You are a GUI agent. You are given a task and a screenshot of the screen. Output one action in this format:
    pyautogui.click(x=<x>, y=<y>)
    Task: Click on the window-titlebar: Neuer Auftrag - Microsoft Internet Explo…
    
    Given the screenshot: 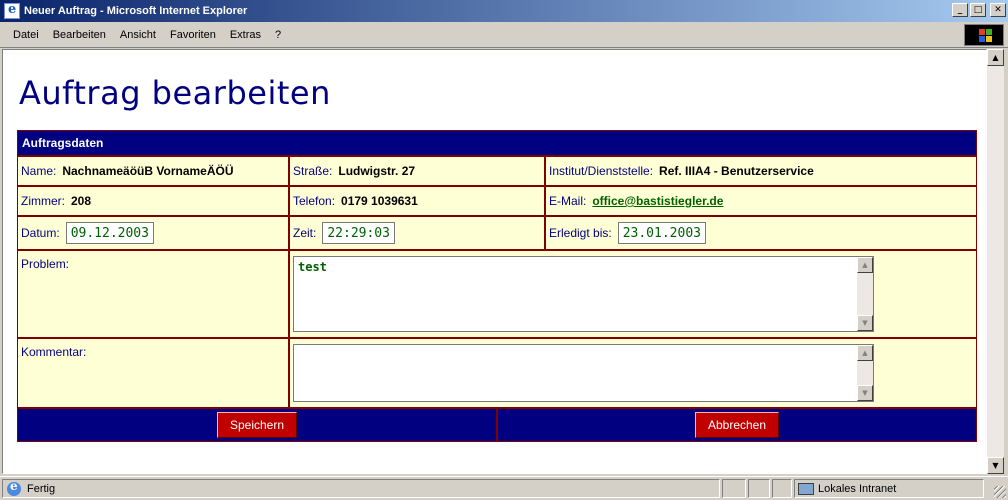 What is the action you would take?
    pyautogui.click(x=504, y=11)
    